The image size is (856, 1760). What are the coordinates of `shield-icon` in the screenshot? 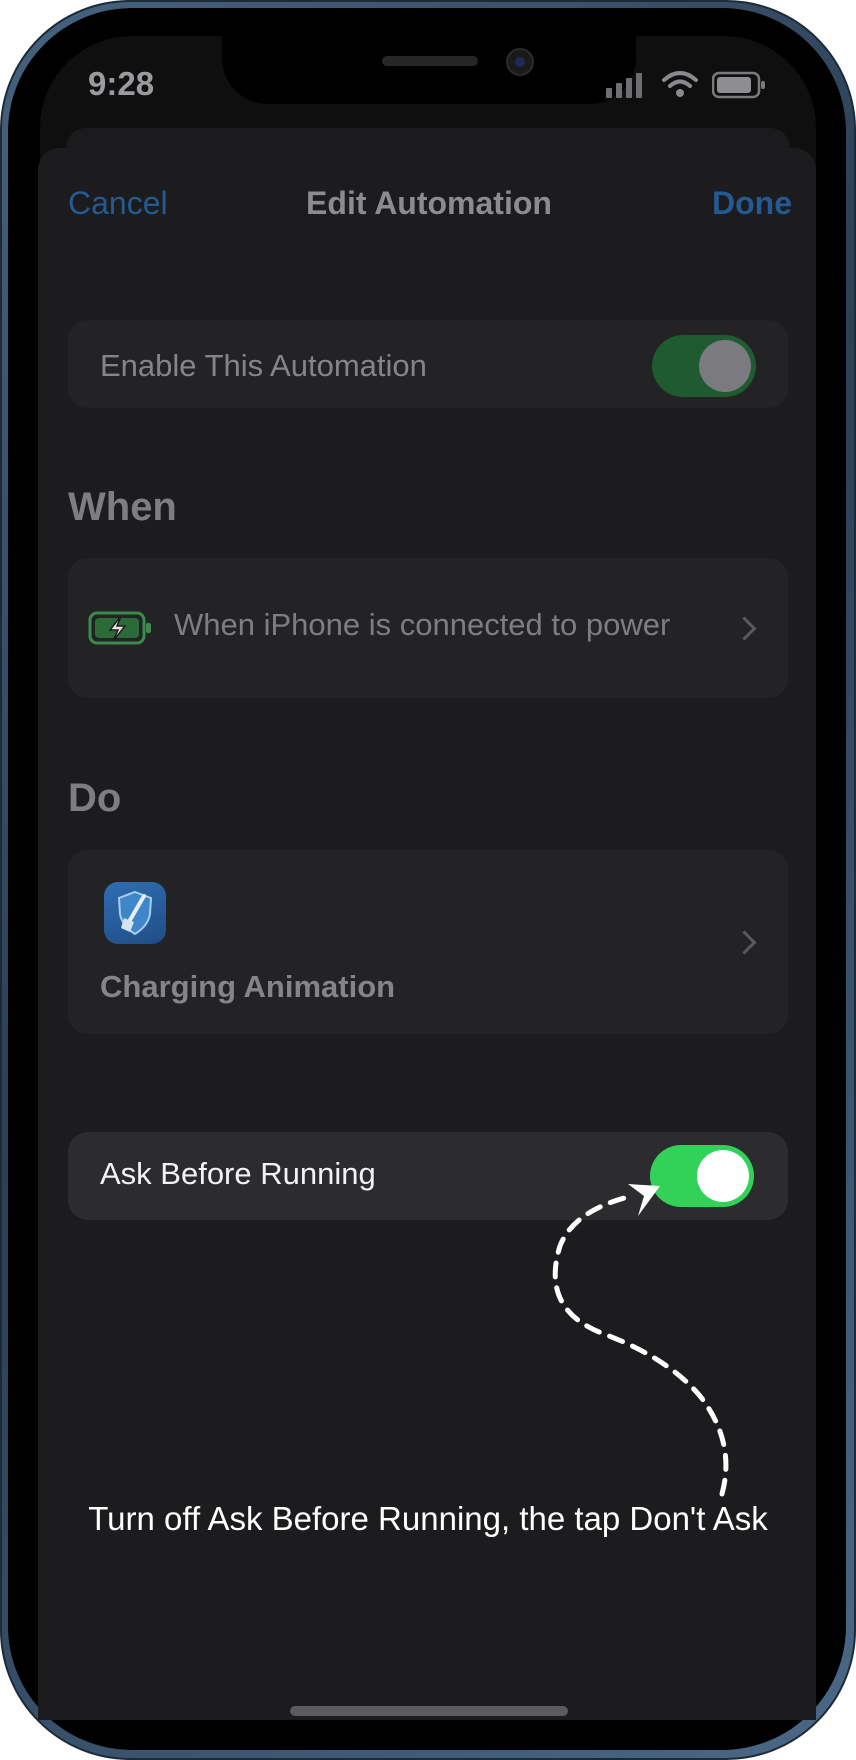 It's located at (135, 913).